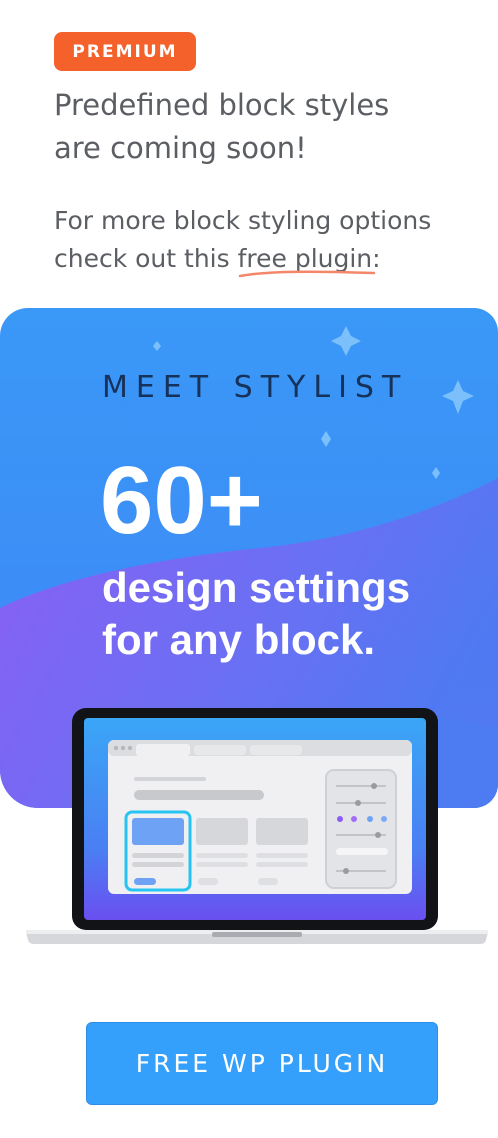  I want to click on link-underline-decoration, so click(307, 274).